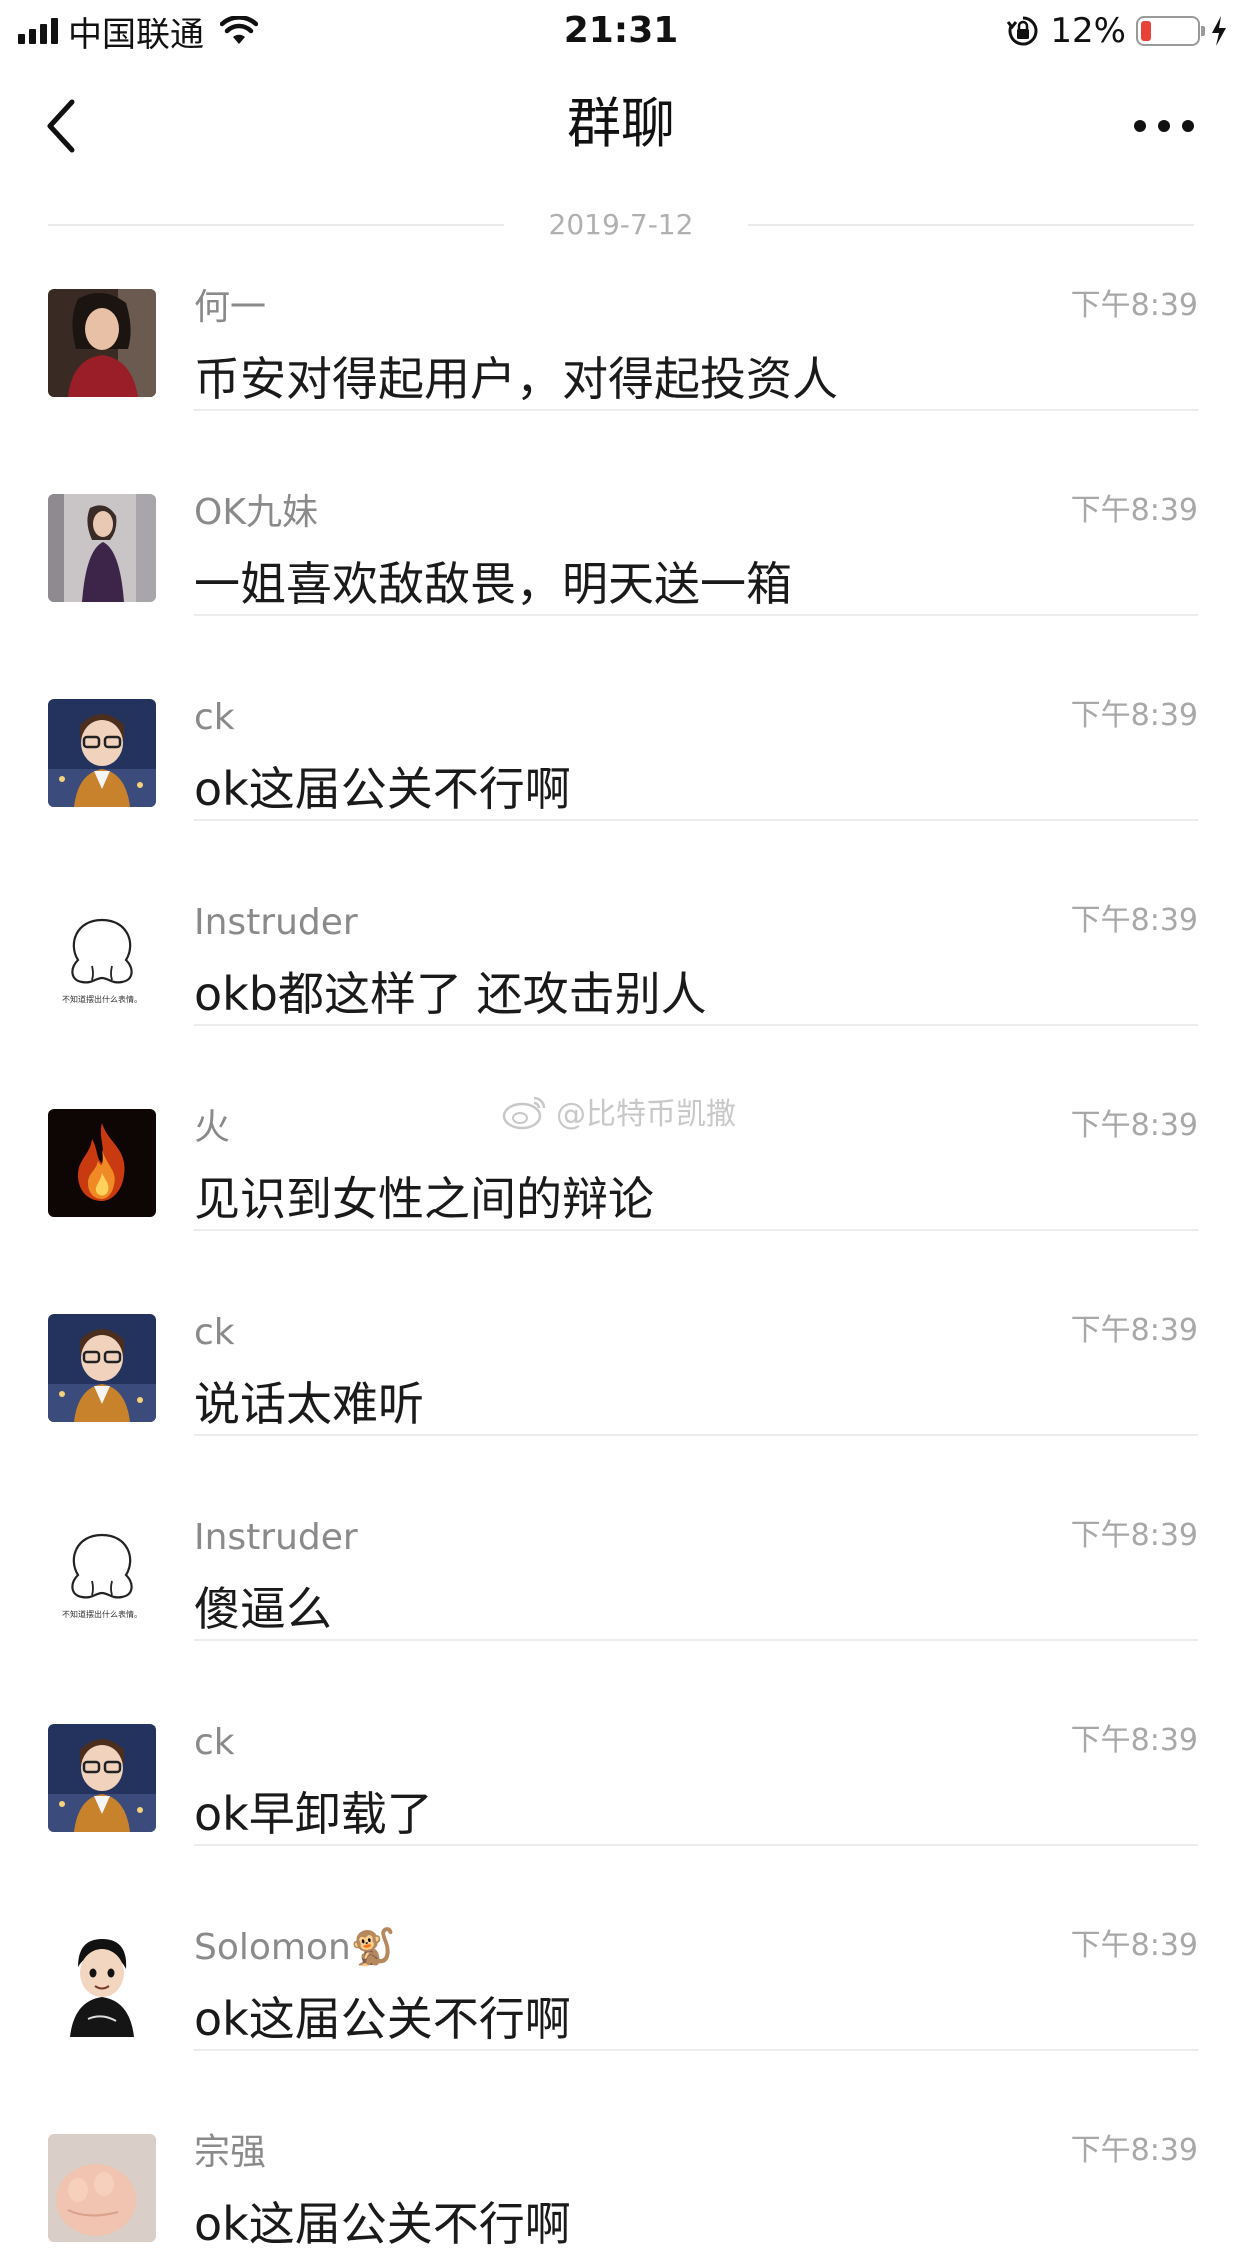 This screenshot has width=1242, height=2255. I want to click on message-text: 说话太难听, so click(309, 1404).